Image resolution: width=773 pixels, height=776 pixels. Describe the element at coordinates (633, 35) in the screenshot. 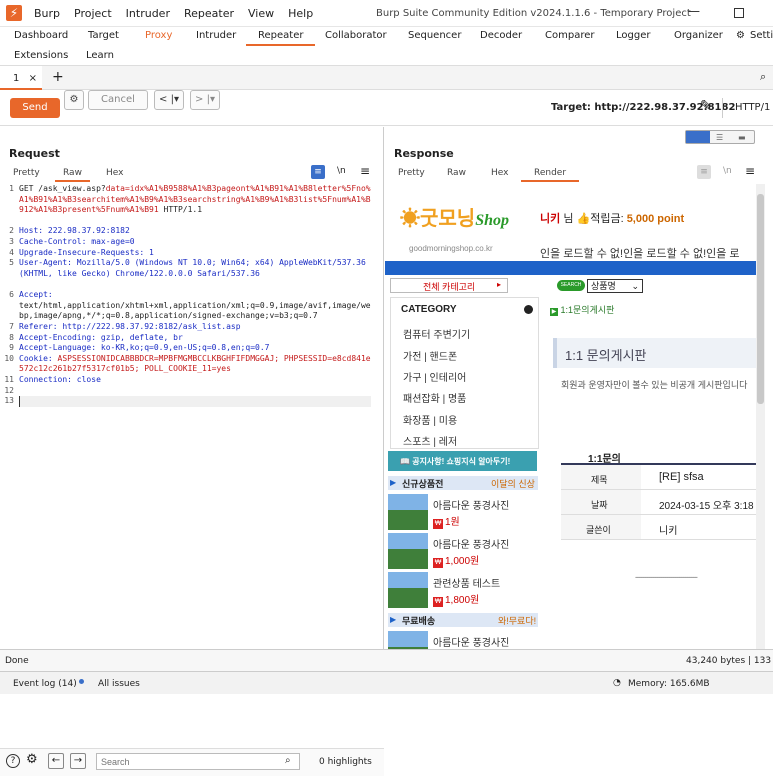

I see `tab-logger: Logger` at that location.